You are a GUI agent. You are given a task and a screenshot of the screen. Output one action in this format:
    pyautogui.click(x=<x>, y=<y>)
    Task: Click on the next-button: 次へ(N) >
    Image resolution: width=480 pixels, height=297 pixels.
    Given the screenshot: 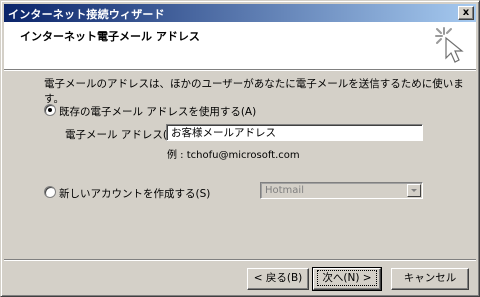 What is the action you would take?
    pyautogui.click(x=347, y=279)
    